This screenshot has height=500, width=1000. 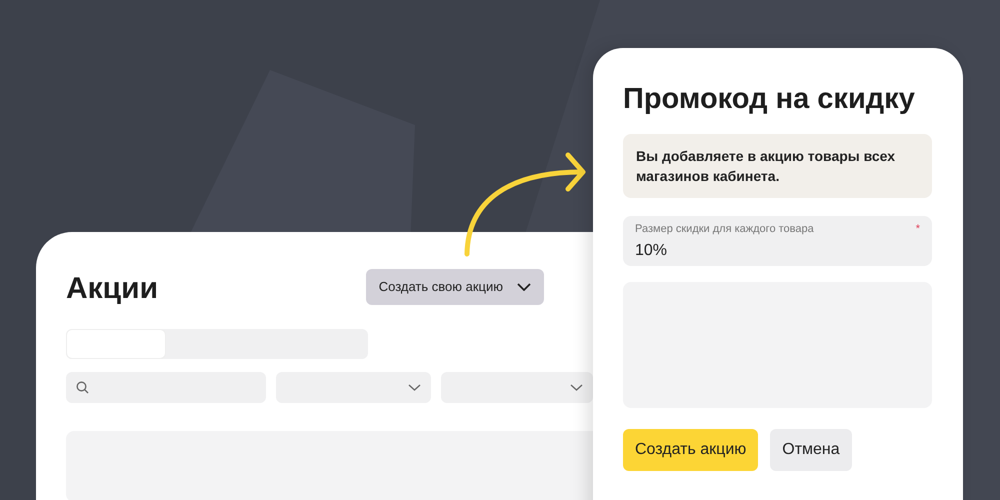 I want to click on cancel-button: Отмена, so click(x=811, y=450).